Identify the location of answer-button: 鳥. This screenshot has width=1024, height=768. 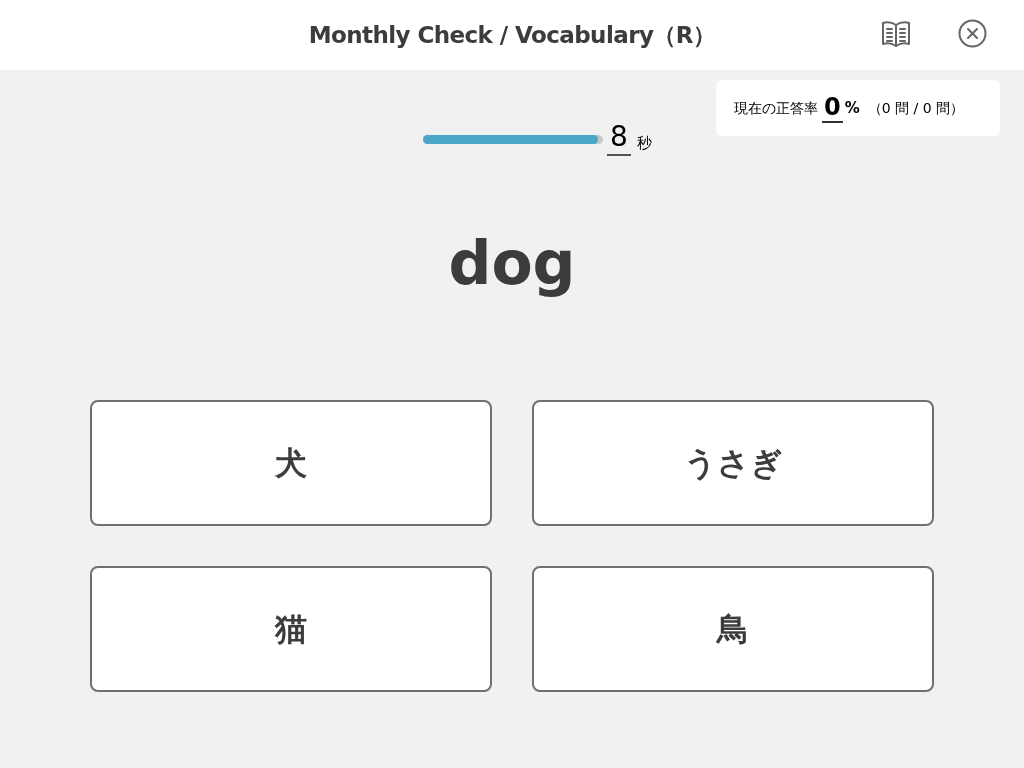
(733, 629).